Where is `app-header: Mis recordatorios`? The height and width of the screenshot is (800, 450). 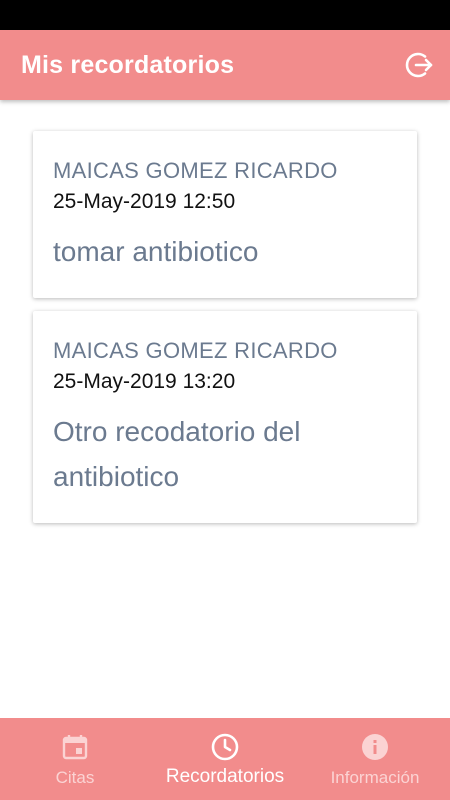
app-header: Mis recordatorios is located at coordinates (225, 65).